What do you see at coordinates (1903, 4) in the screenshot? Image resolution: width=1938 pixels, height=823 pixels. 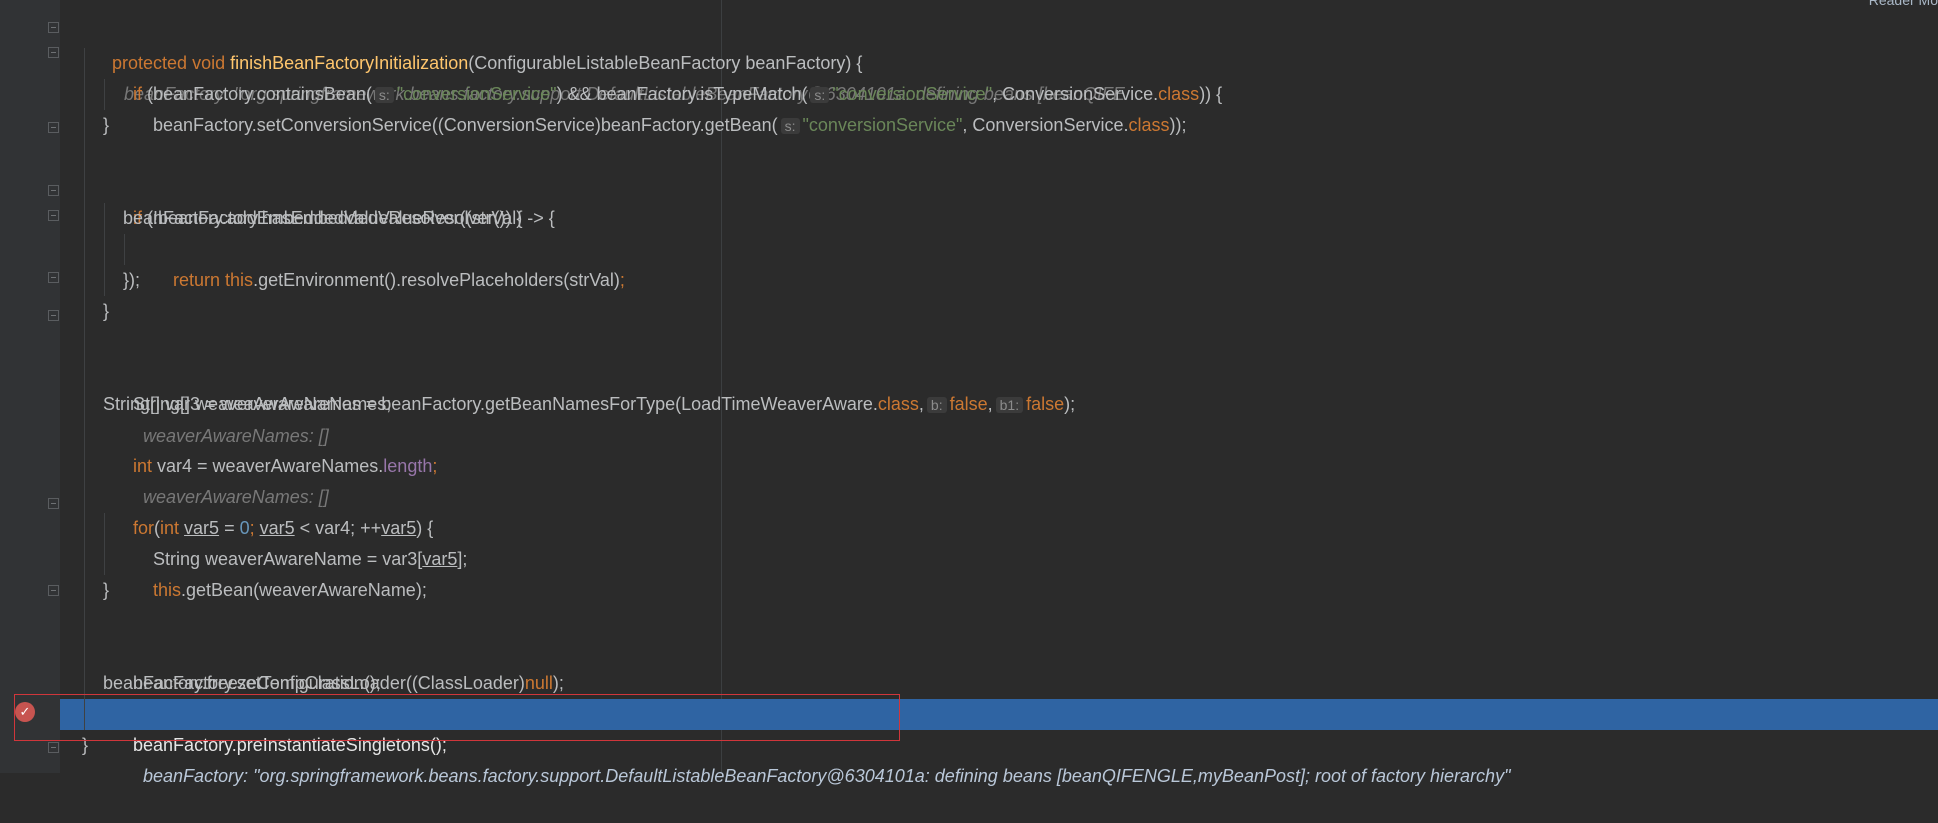 I see `reader-mode-label: Reader Mo` at bounding box center [1903, 4].